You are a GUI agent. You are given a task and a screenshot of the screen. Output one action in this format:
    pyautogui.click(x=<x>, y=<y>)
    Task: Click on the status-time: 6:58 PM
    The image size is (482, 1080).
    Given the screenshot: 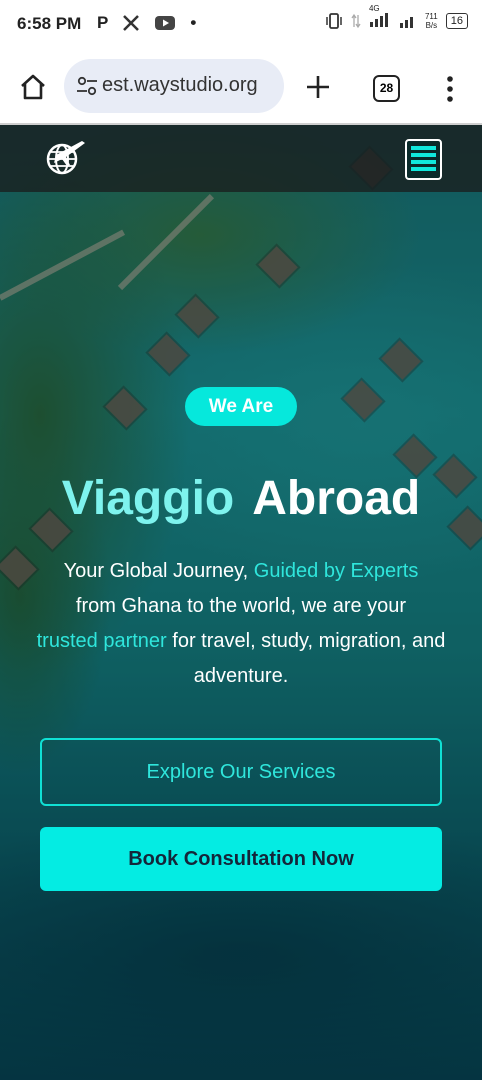 What is the action you would take?
    pyautogui.click(x=49, y=23)
    